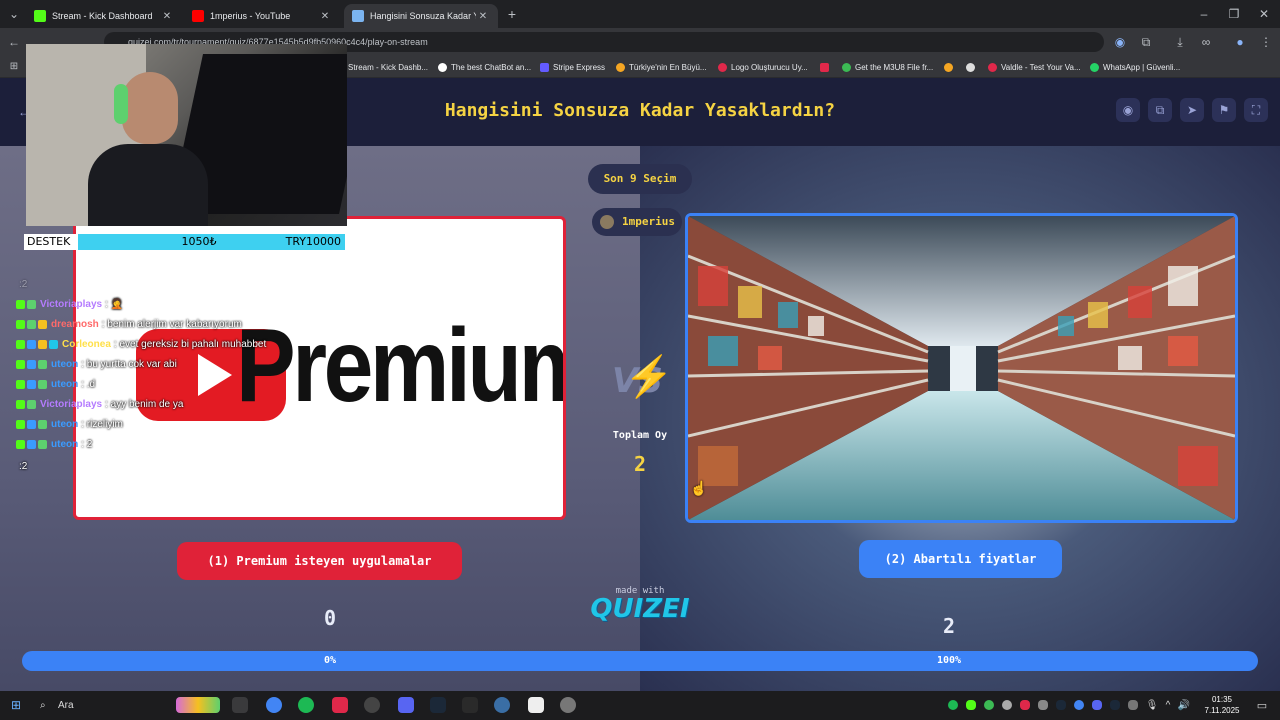  Describe the element at coordinates (1094, 67) in the screenshot. I see `whatsapp-icon` at that location.